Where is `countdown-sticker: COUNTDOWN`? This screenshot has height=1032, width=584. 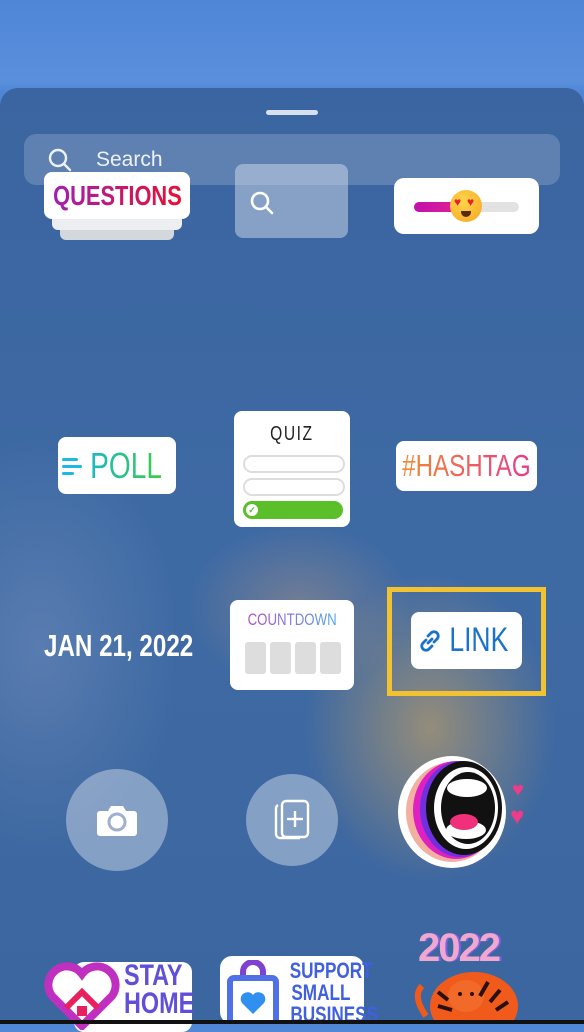
countdown-sticker: COUNTDOWN is located at coordinates (292, 645).